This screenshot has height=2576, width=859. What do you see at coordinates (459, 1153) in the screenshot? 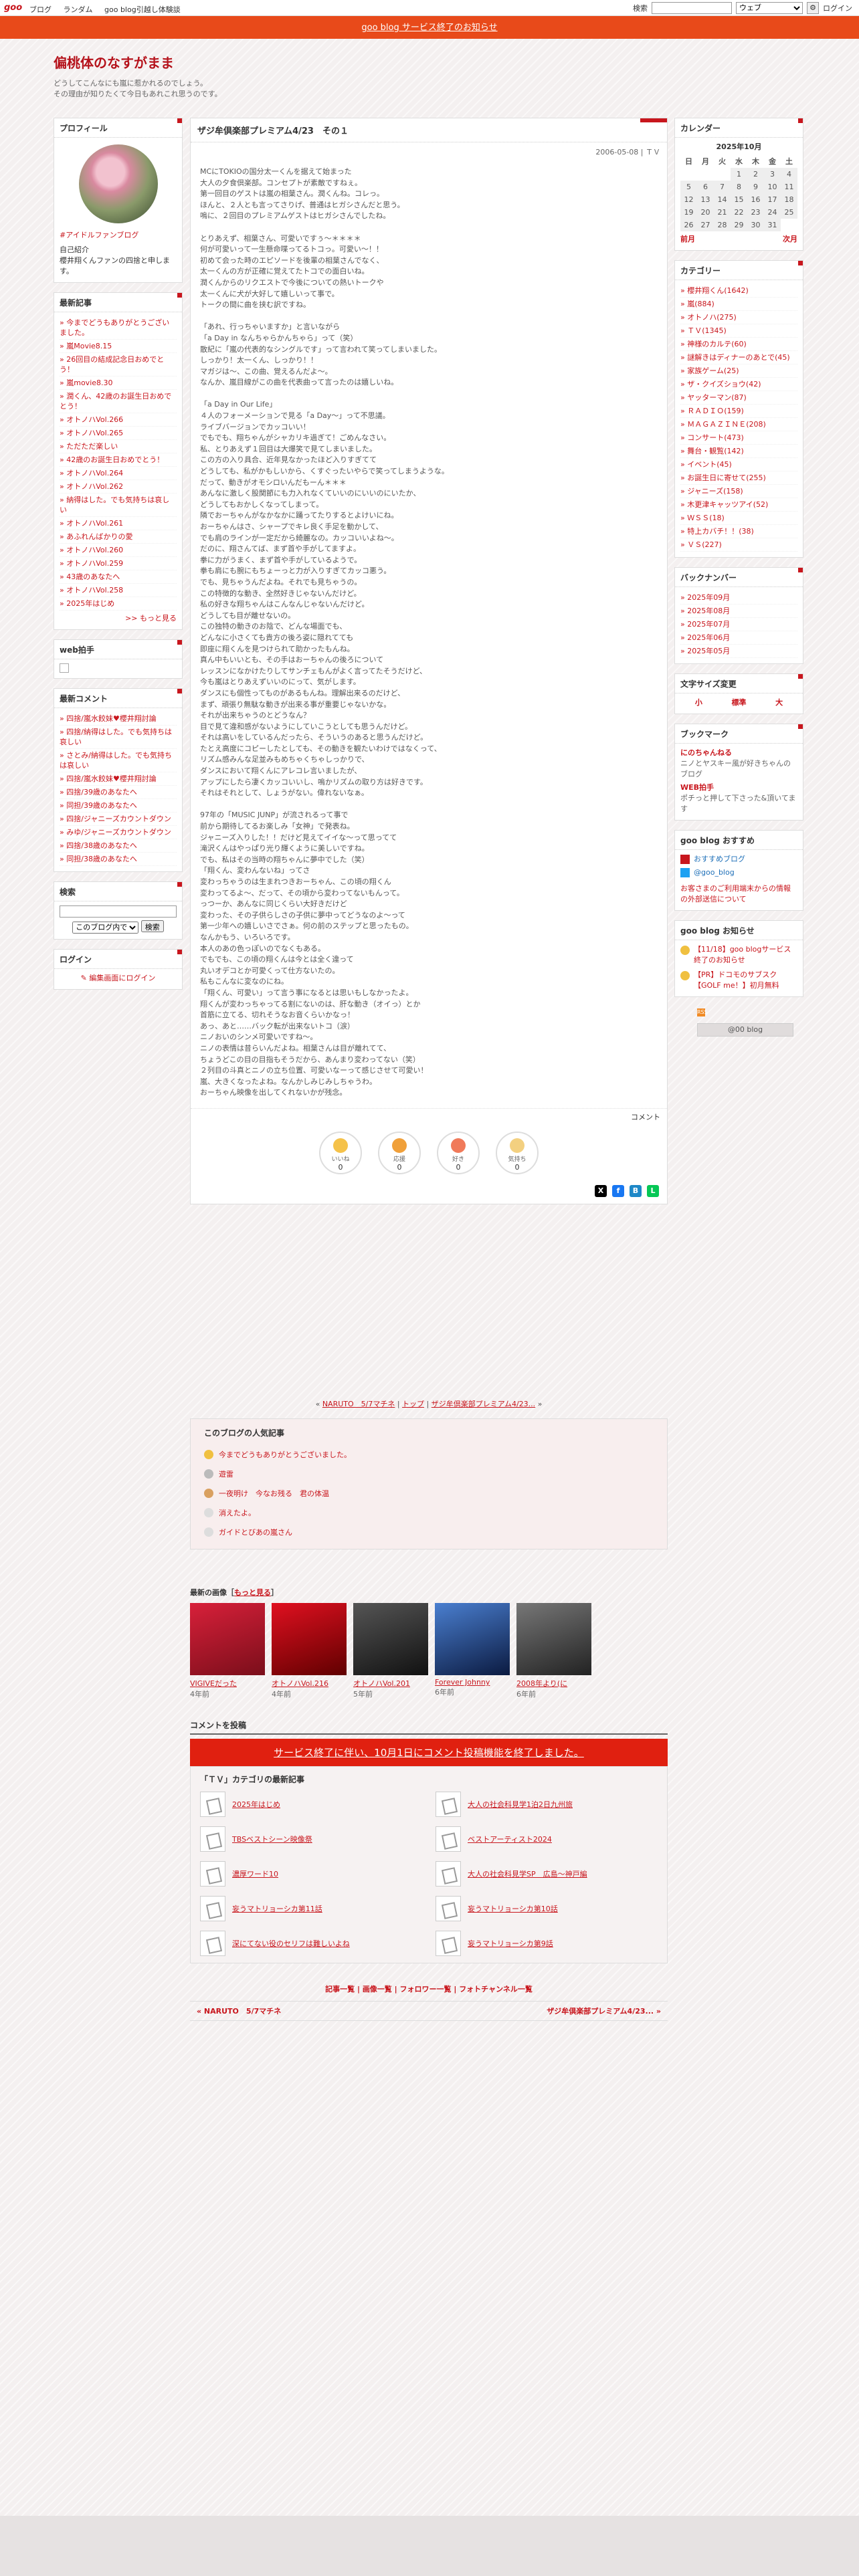
I see `reaction-button: 好き 0` at bounding box center [459, 1153].